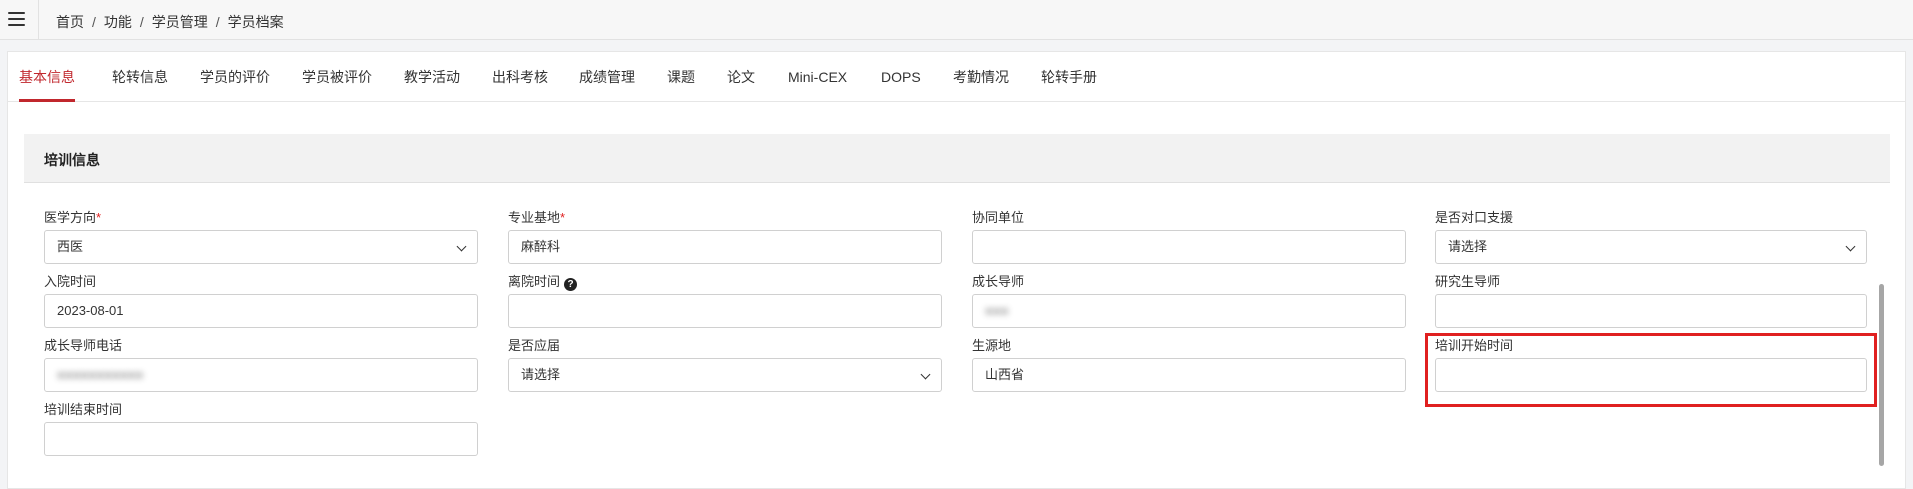  What do you see at coordinates (432, 77) in the screenshot?
I see `tab-teaching-activity: 教学活动` at bounding box center [432, 77].